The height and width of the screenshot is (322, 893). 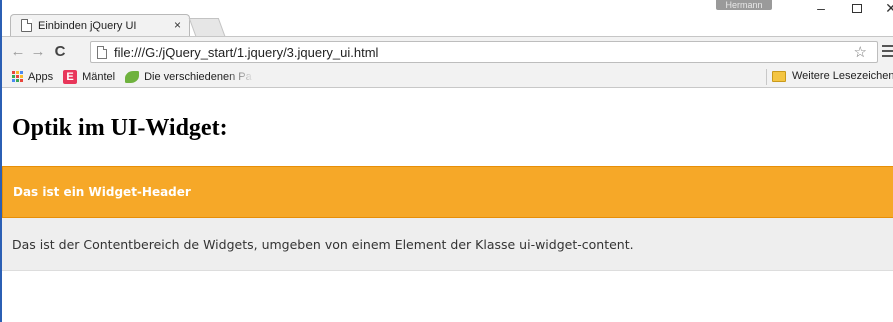 I want to click on e-brand-icon: E, so click(x=70, y=76).